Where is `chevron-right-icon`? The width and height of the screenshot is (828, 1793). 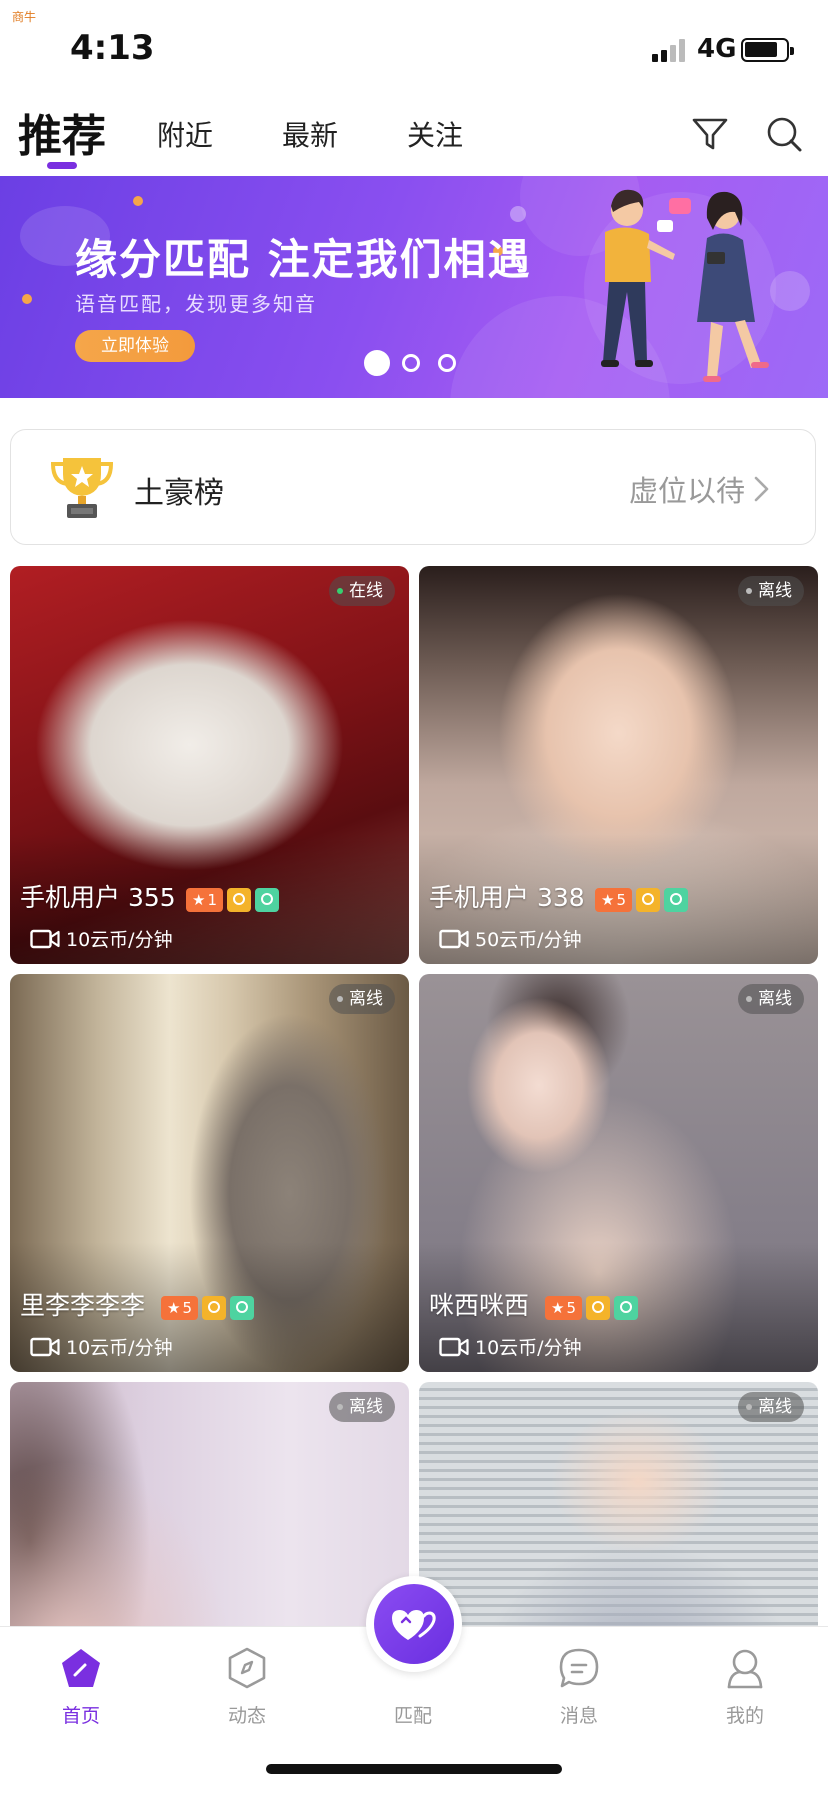
chevron-right-icon is located at coordinates (761, 489).